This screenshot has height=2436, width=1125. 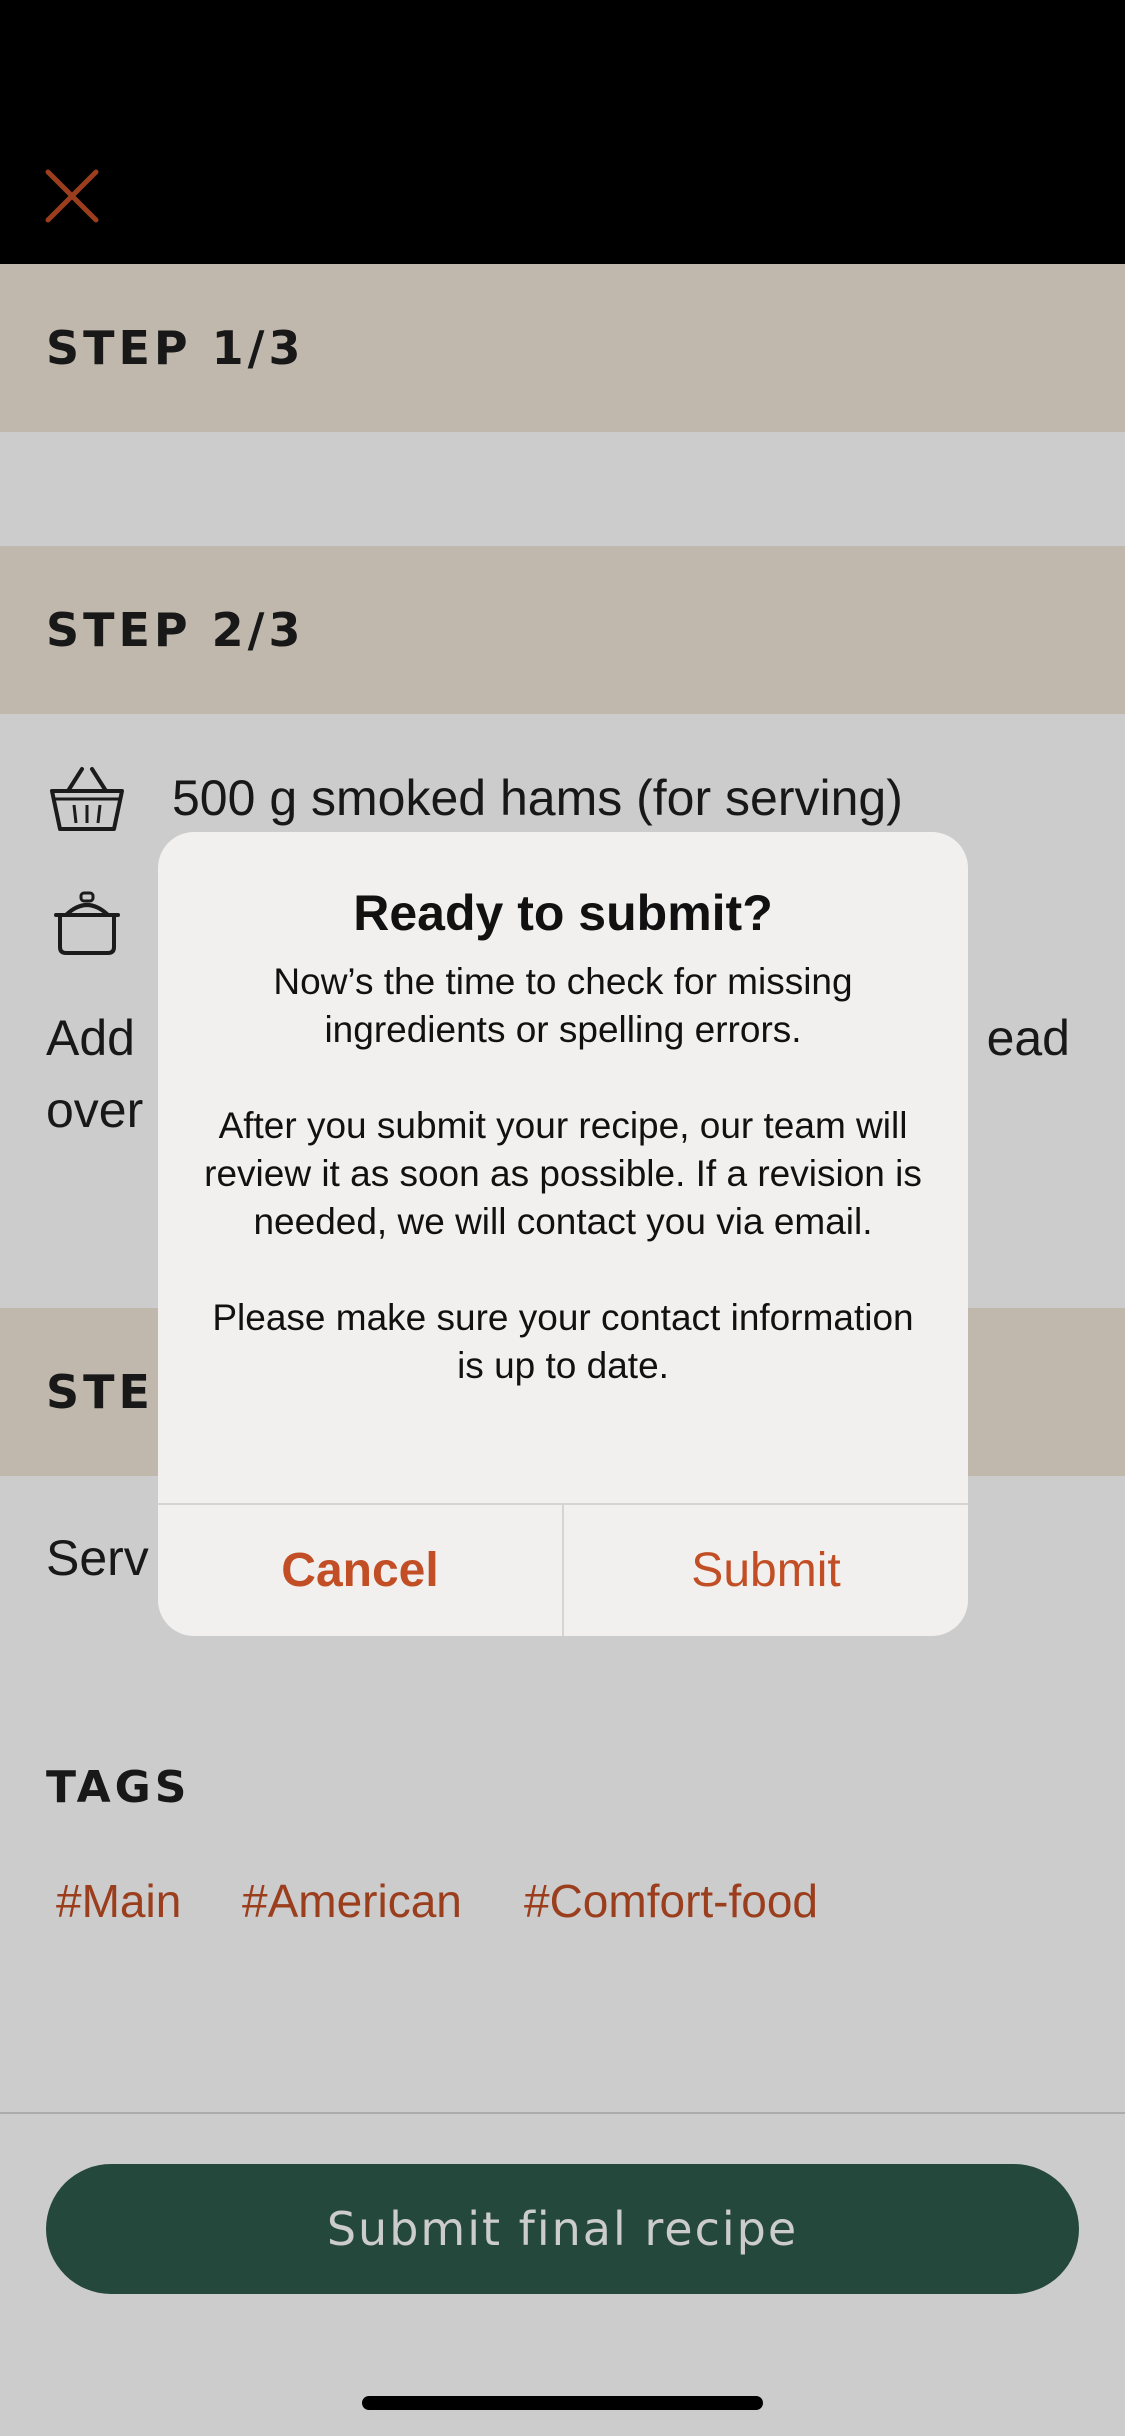 What do you see at coordinates (563, 913) in the screenshot?
I see `dialog-title: Ready to submit?` at bounding box center [563, 913].